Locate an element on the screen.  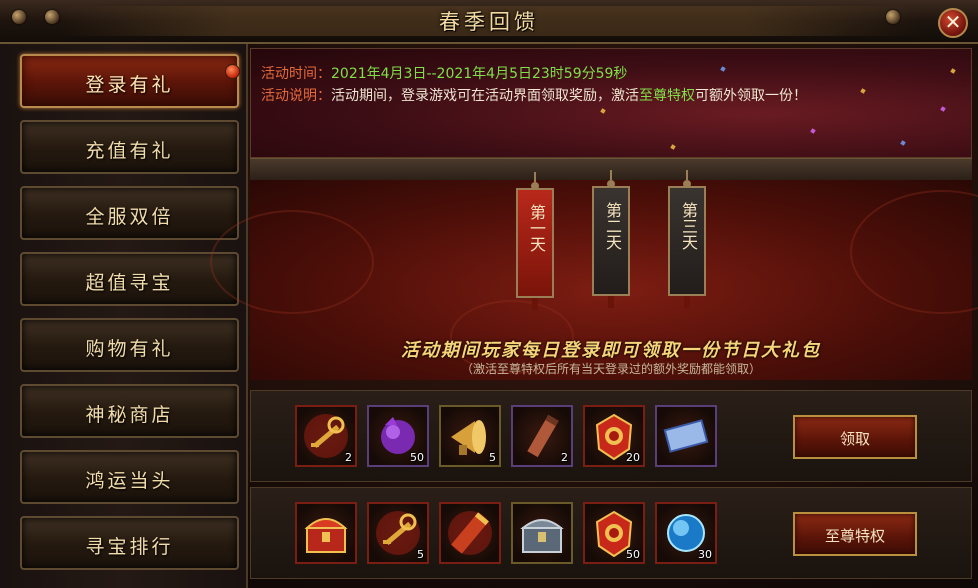
sidebar-item-mystery-shop: 神秘商店 is located at coordinates (129, 411).